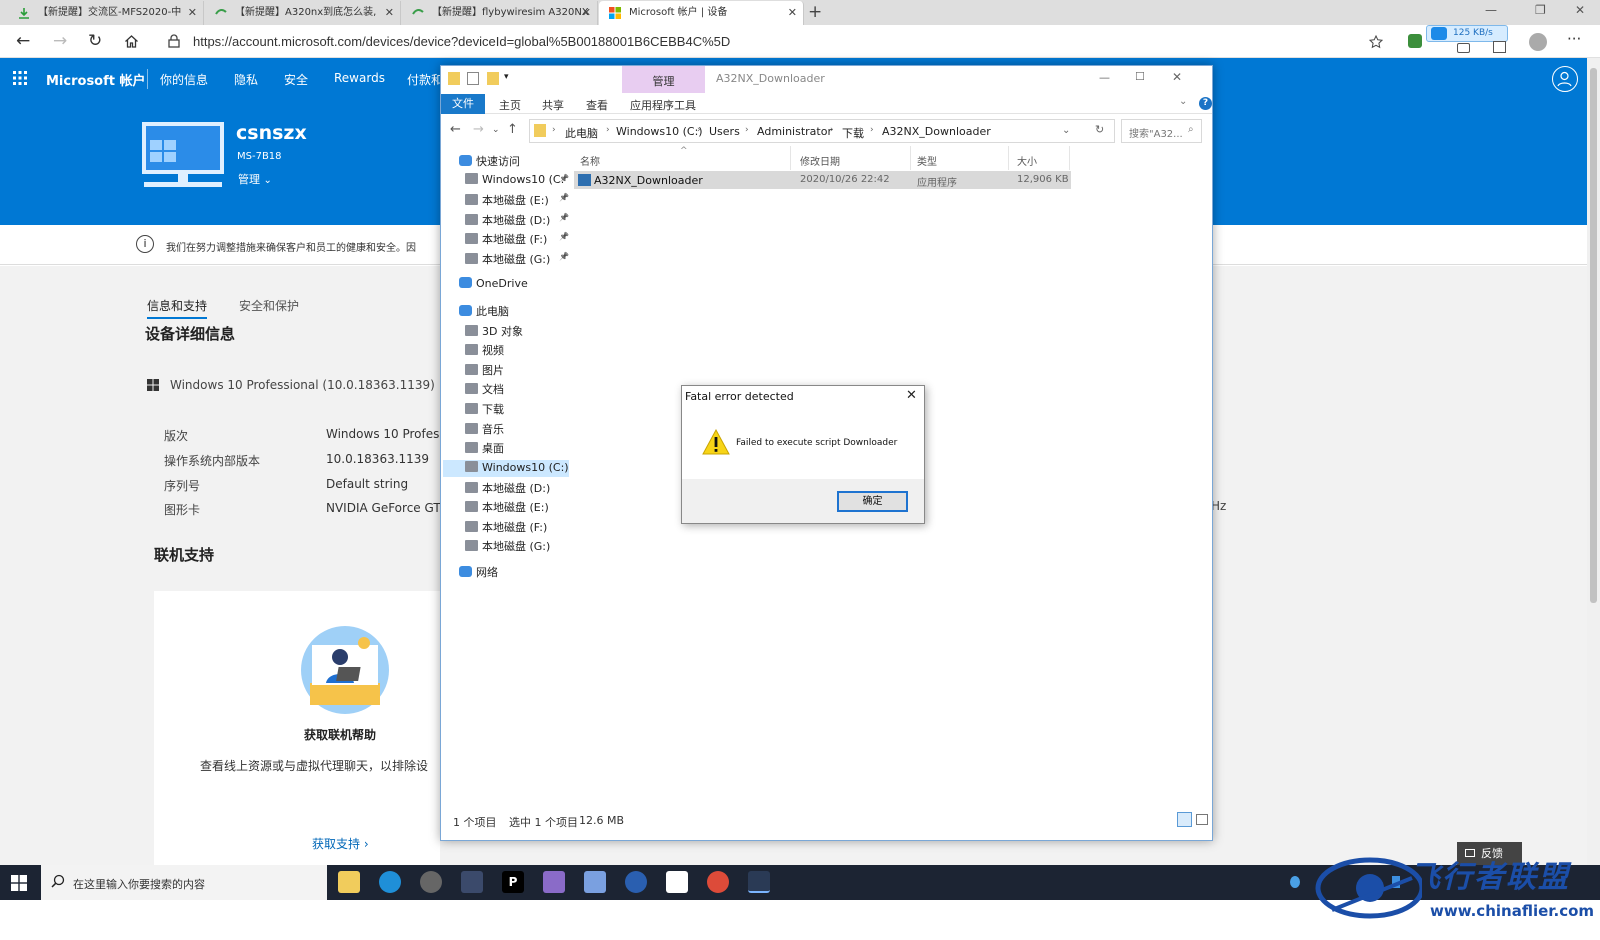 The width and height of the screenshot is (1600, 940). What do you see at coordinates (473, 78) in the screenshot?
I see `properties-icon` at bounding box center [473, 78].